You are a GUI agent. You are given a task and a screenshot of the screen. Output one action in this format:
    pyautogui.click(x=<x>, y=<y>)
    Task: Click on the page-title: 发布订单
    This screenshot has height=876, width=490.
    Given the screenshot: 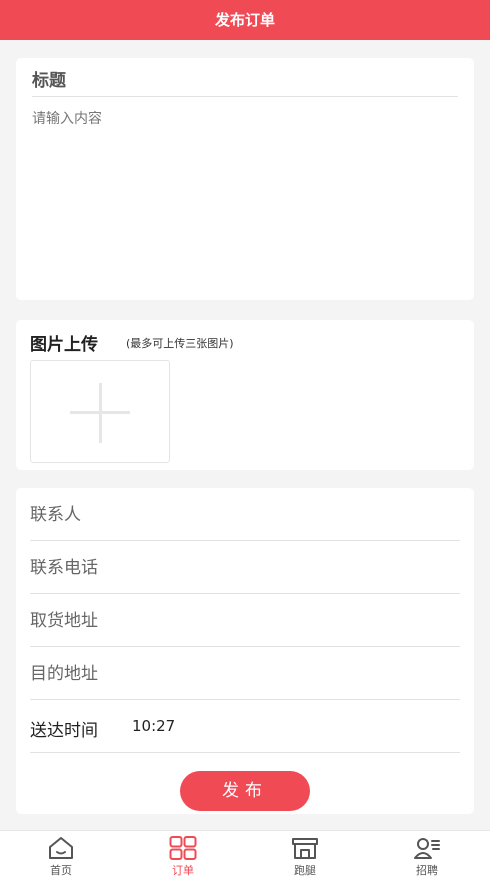 What is the action you would take?
    pyautogui.click(x=244, y=20)
    